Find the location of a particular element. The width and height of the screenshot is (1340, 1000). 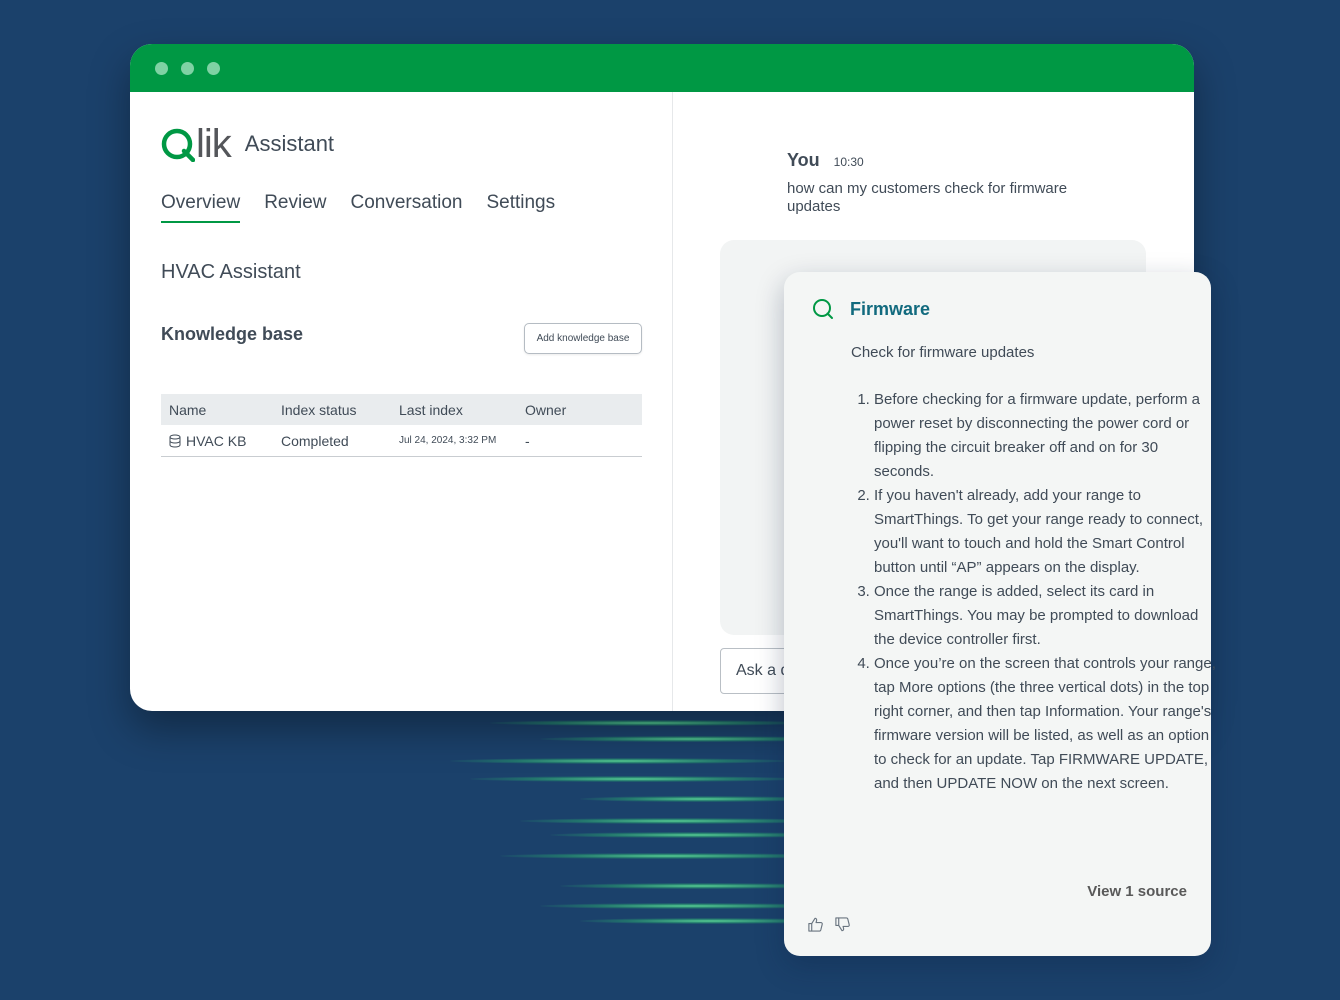

tab-bar: Overview Review Conversation Settings is located at coordinates (358, 207).